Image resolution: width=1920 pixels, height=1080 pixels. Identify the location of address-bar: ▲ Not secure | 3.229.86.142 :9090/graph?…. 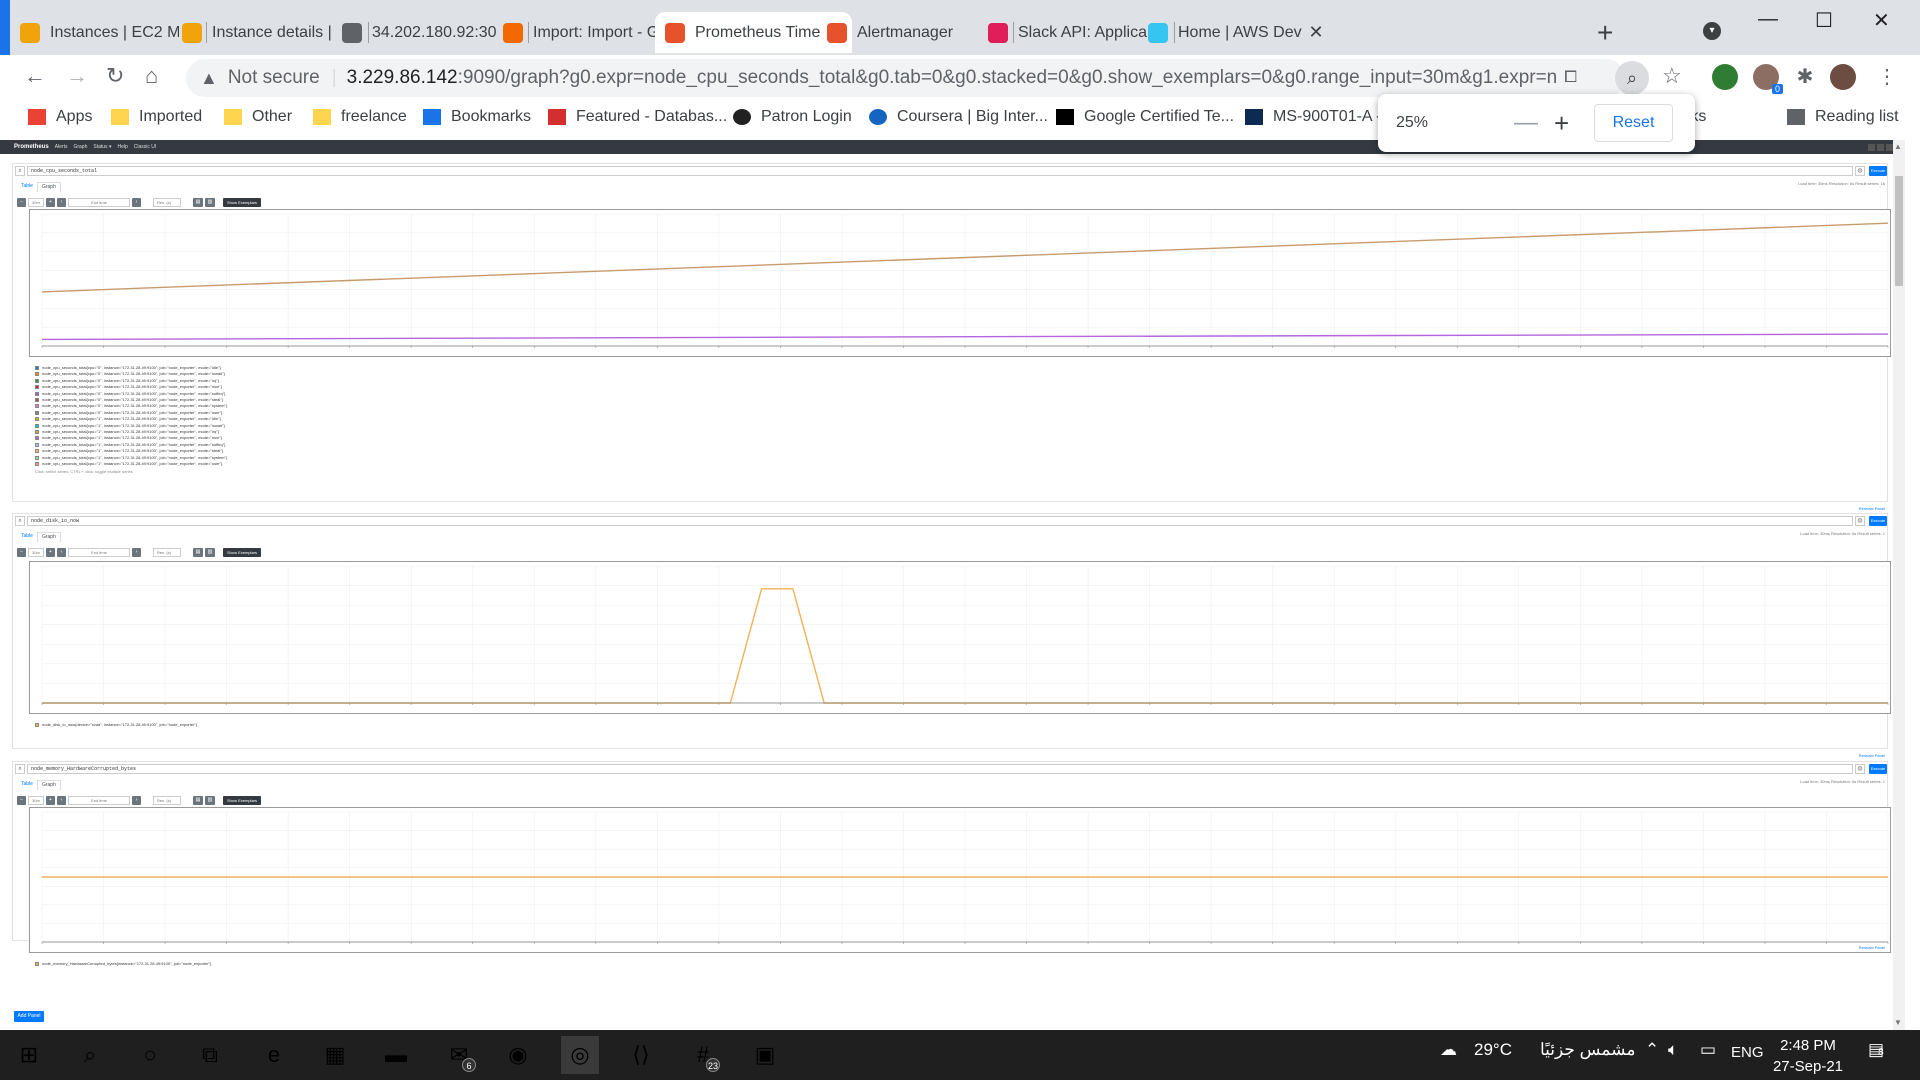
(905, 78).